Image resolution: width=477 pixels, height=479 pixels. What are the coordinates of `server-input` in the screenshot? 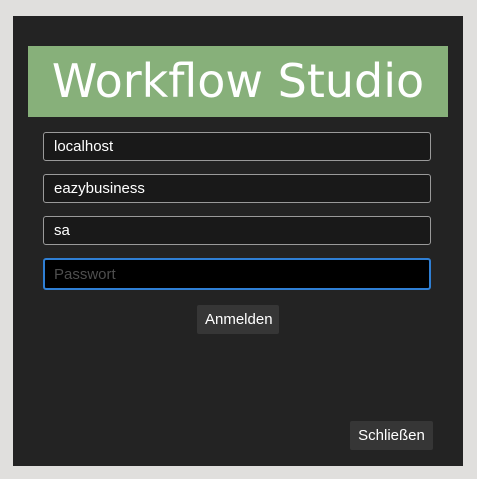 It's located at (237, 146).